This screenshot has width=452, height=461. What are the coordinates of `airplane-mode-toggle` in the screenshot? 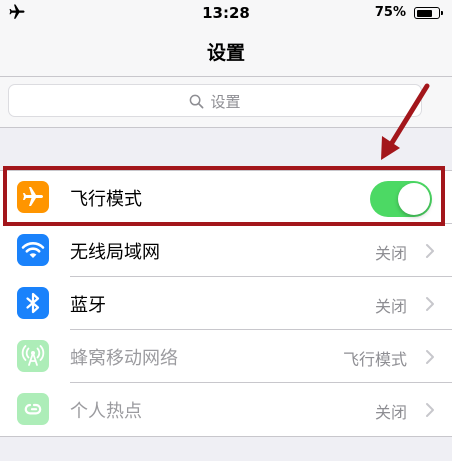 It's located at (401, 199).